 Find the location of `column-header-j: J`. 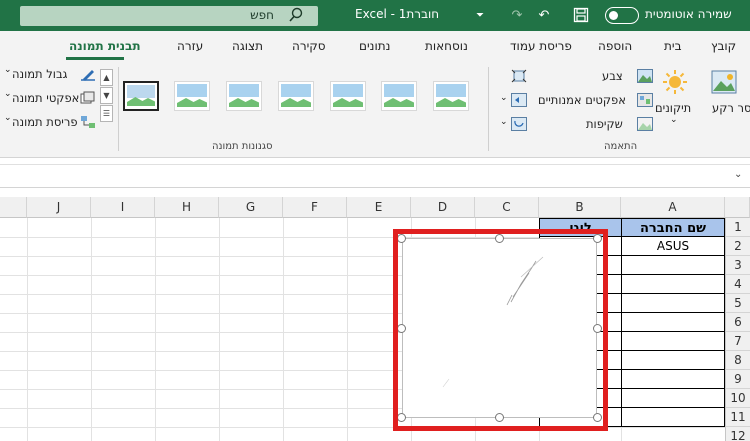

column-header-j: J is located at coordinates (59, 207).